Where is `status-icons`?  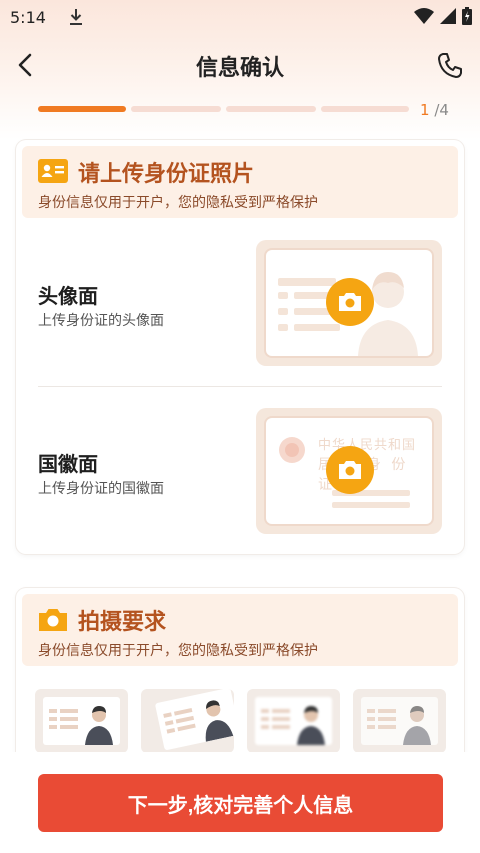
status-icons is located at coordinates (443, 16).